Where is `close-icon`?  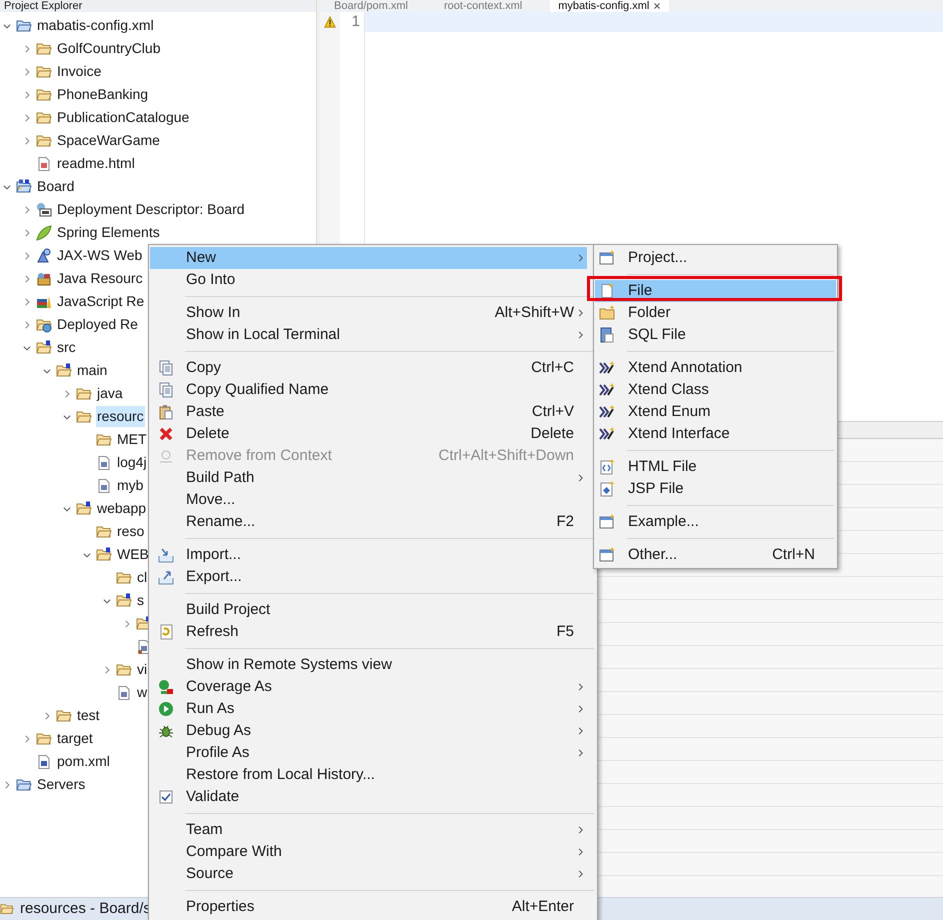 close-icon is located at coordinates (657, 6).